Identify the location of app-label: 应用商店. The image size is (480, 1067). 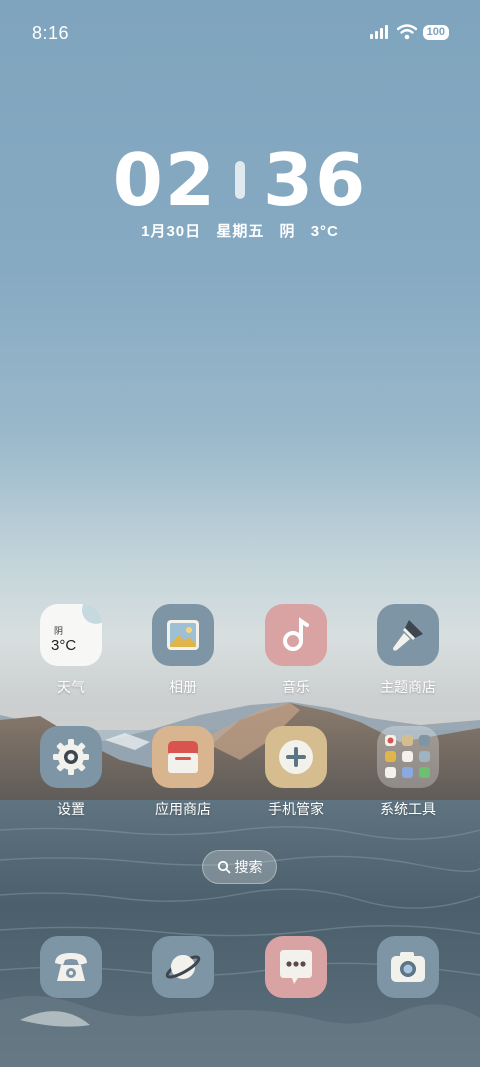
(183, 809).